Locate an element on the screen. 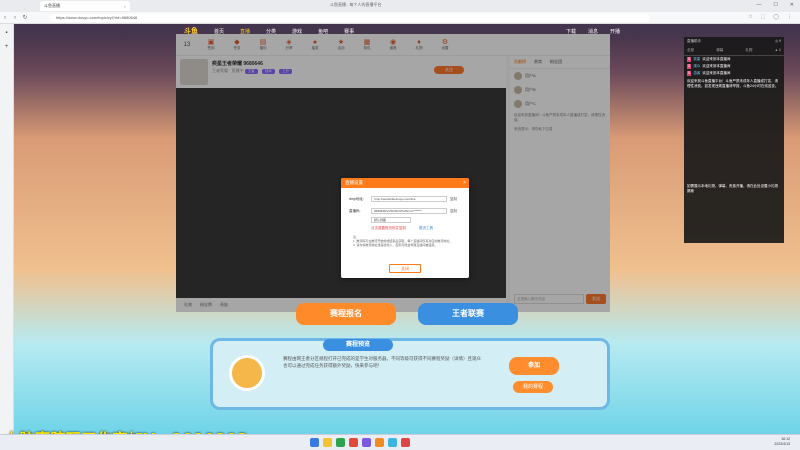  line-row: 默认线路 is located at coordinates (391, 220).